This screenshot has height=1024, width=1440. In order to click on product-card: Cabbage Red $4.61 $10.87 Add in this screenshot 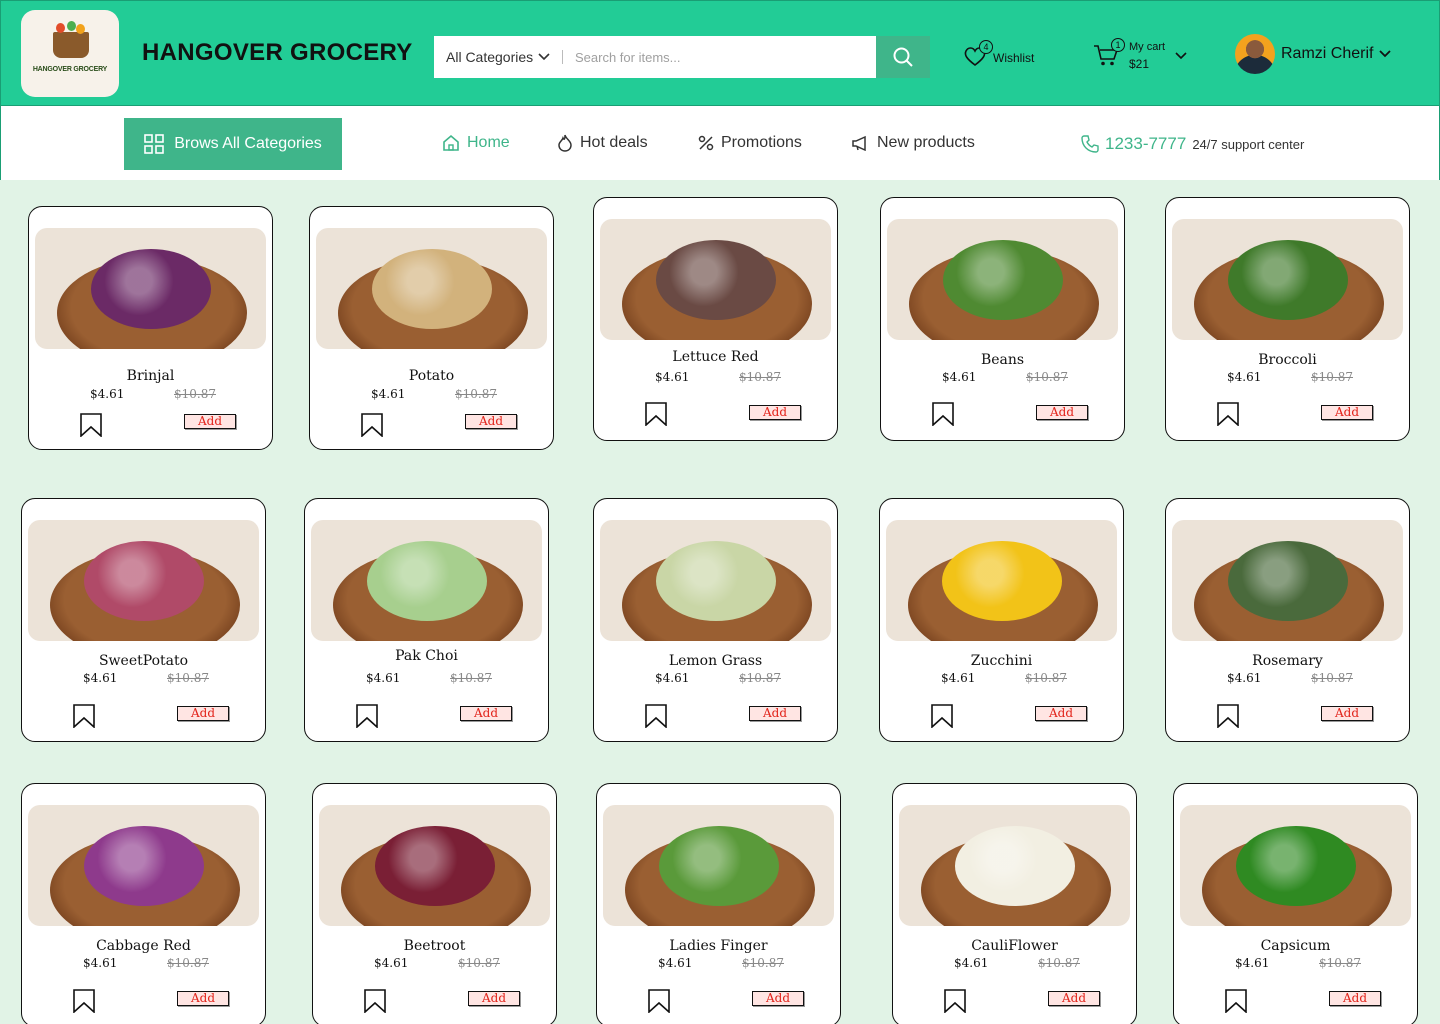, I will do `click(143, 903)`.